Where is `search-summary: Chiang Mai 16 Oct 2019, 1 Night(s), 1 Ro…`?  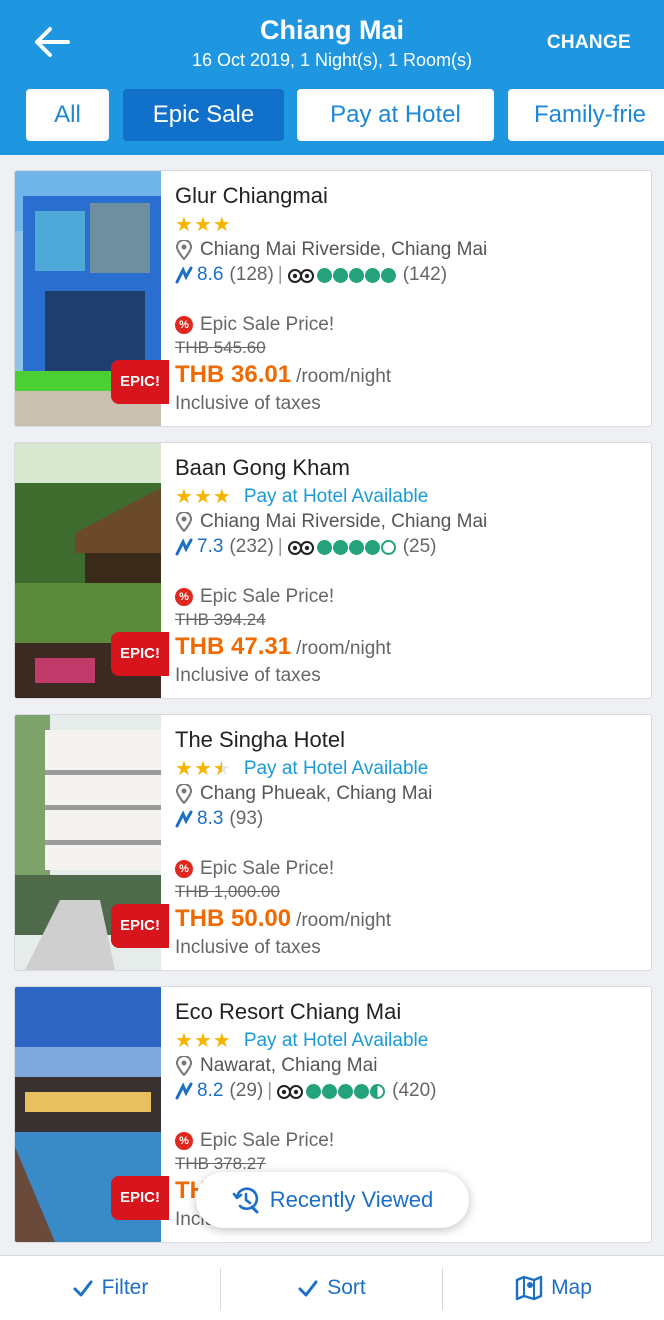
search-summary: Chiang Mai 16 Oct 2019, 1 Night(s), 1 Ro… is located at coordinates (332, 43).